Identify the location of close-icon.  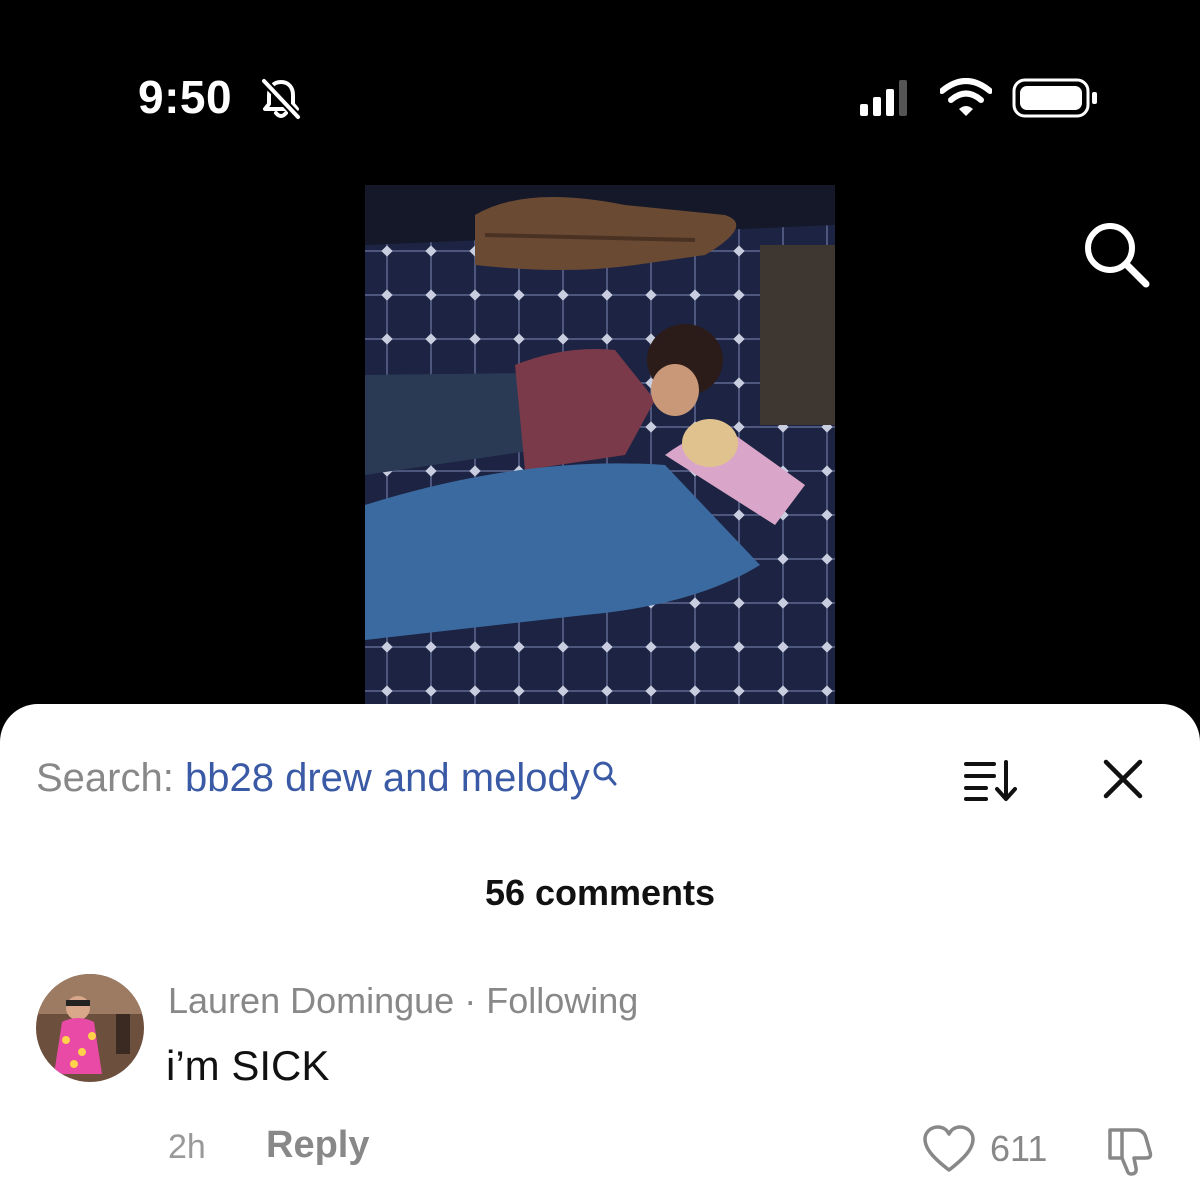
(1123, 779).